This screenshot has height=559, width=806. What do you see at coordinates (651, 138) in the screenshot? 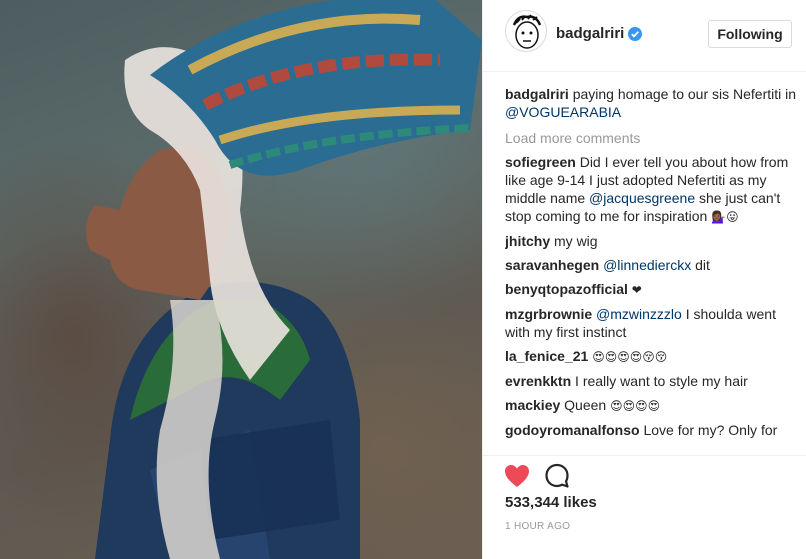
I see `load-more-comments-link: Load more comments` at bounding box center [651, 138].